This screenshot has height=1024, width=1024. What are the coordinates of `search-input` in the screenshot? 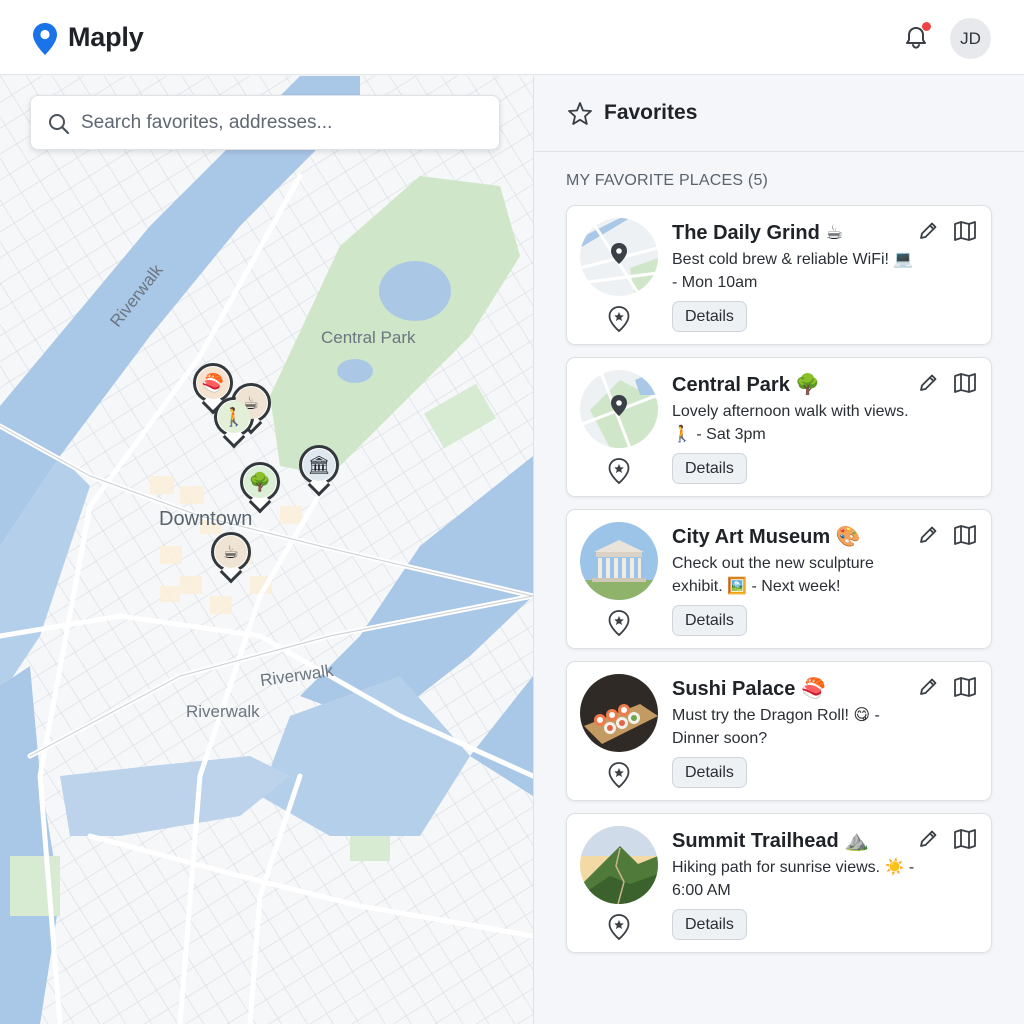 It's located at (286, 123).